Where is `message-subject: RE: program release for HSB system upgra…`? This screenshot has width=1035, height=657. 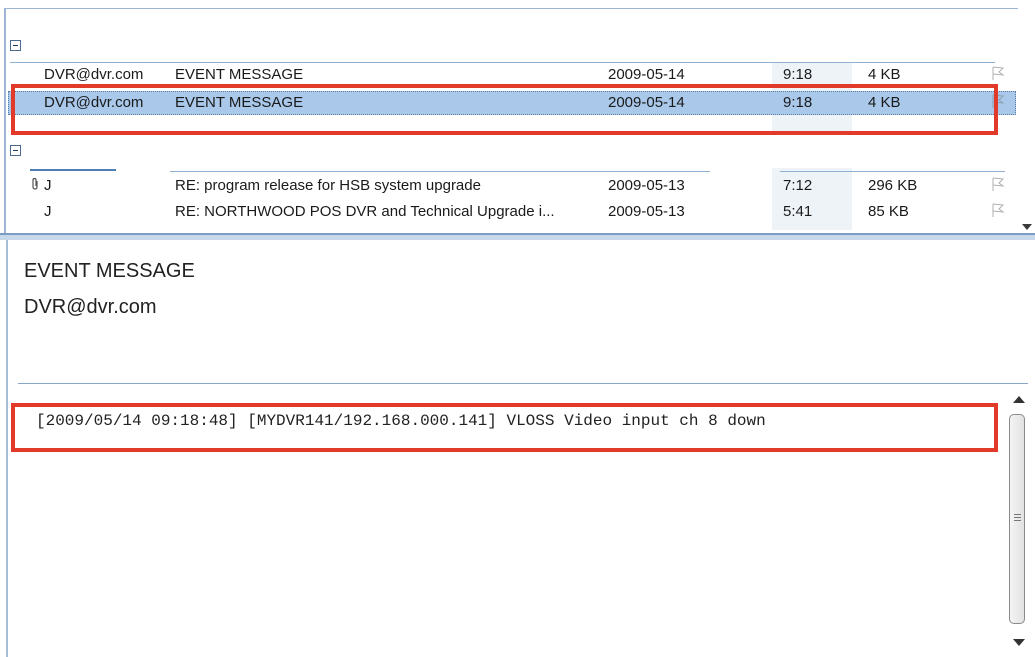 message-subject: RE: program release for HSB system upgra… is located at coordinates (328, 185).